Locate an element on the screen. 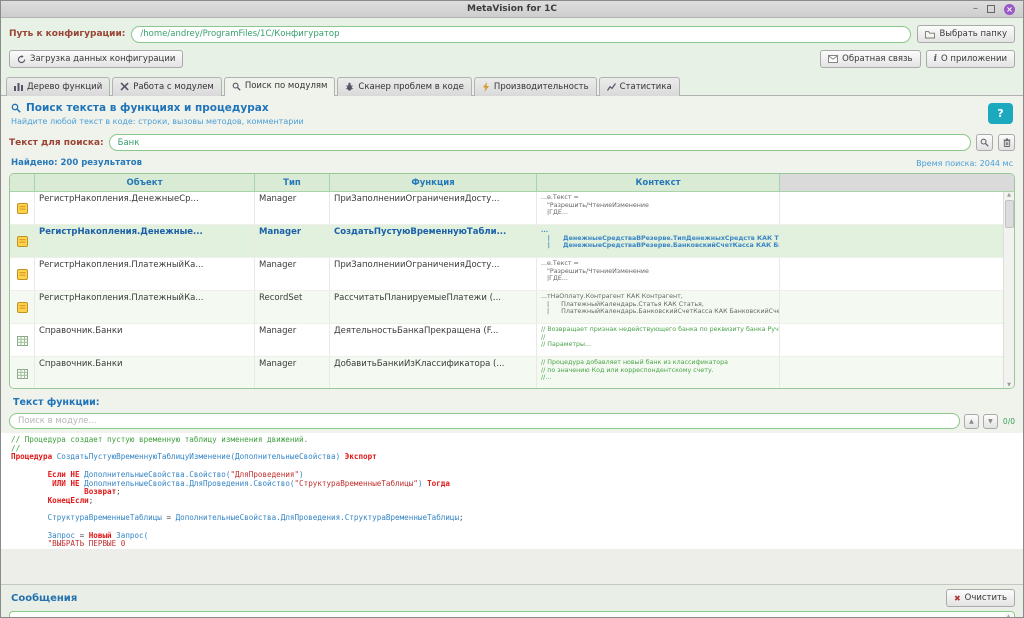  find-next-button: ▼ is located at coordinates (990, 421).